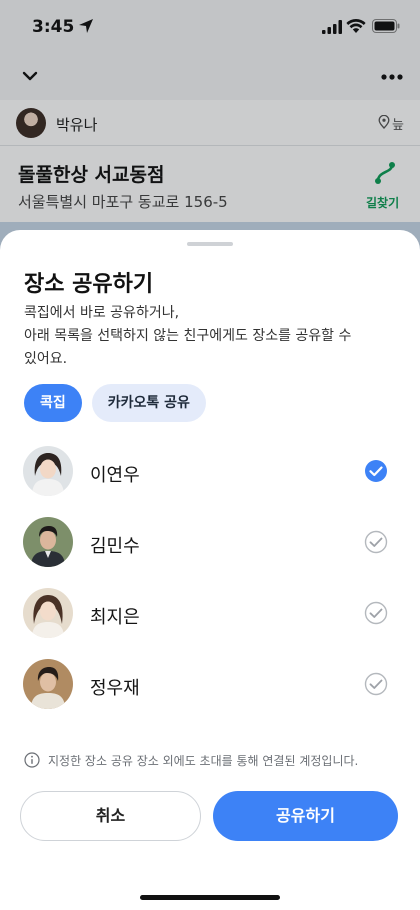 The image size is (420, 910). I want to click on share-button: 공유하기, so click(305, 816).